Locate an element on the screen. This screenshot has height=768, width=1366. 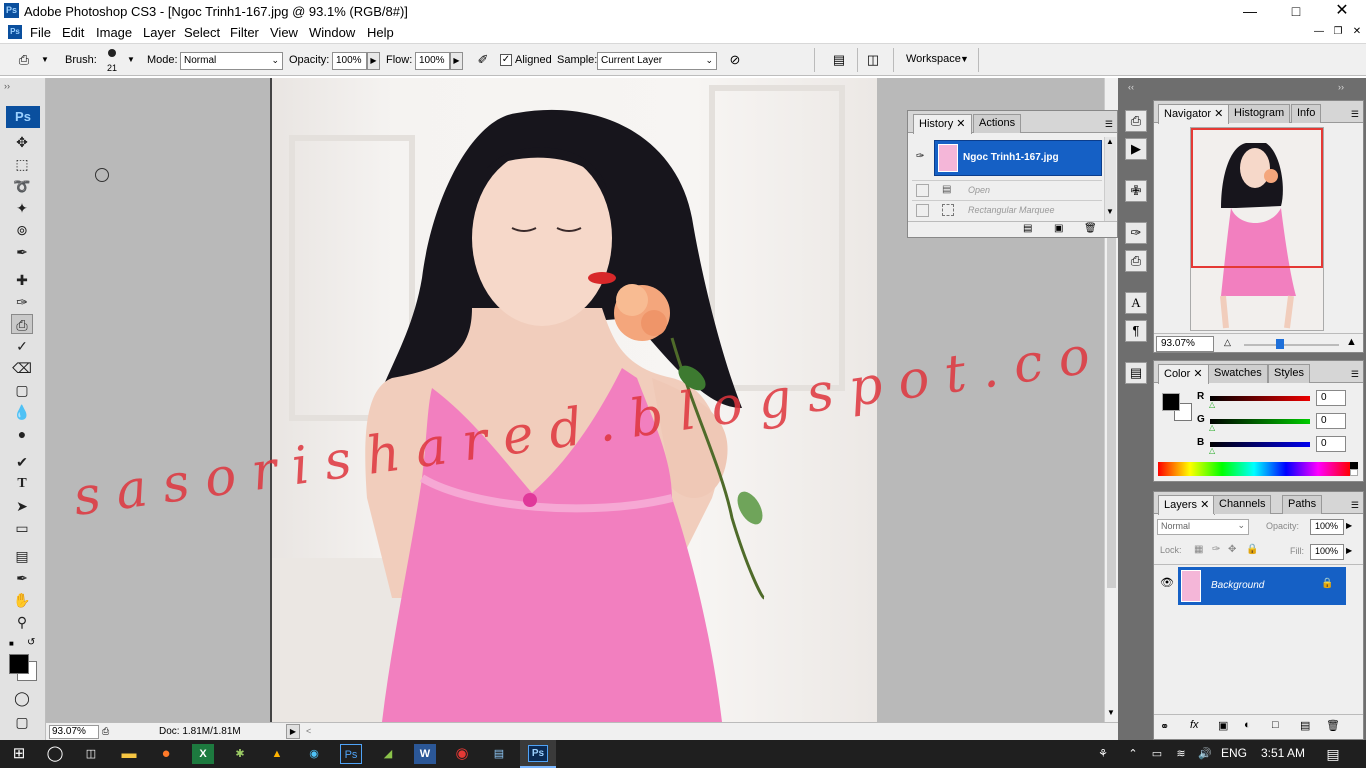
app-icon: ▲ is located at coordinates (277, 754).